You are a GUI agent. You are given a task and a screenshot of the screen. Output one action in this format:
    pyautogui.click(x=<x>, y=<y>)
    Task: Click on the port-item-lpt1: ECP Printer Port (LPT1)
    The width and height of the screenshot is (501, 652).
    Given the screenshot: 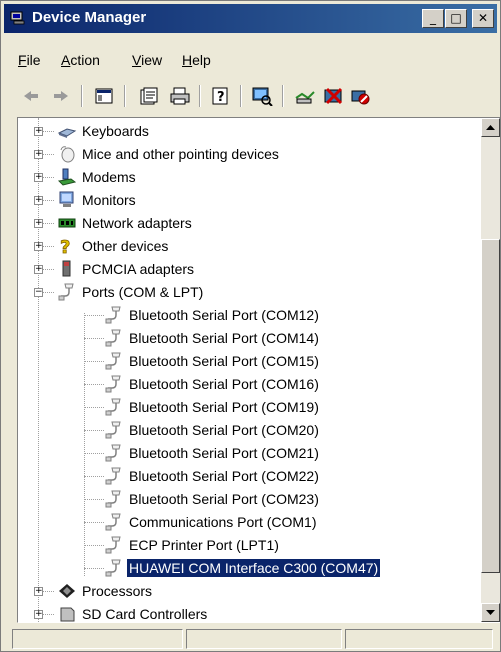 What is the action you would take?
    pyautogui.click(x=238, y=545)
    